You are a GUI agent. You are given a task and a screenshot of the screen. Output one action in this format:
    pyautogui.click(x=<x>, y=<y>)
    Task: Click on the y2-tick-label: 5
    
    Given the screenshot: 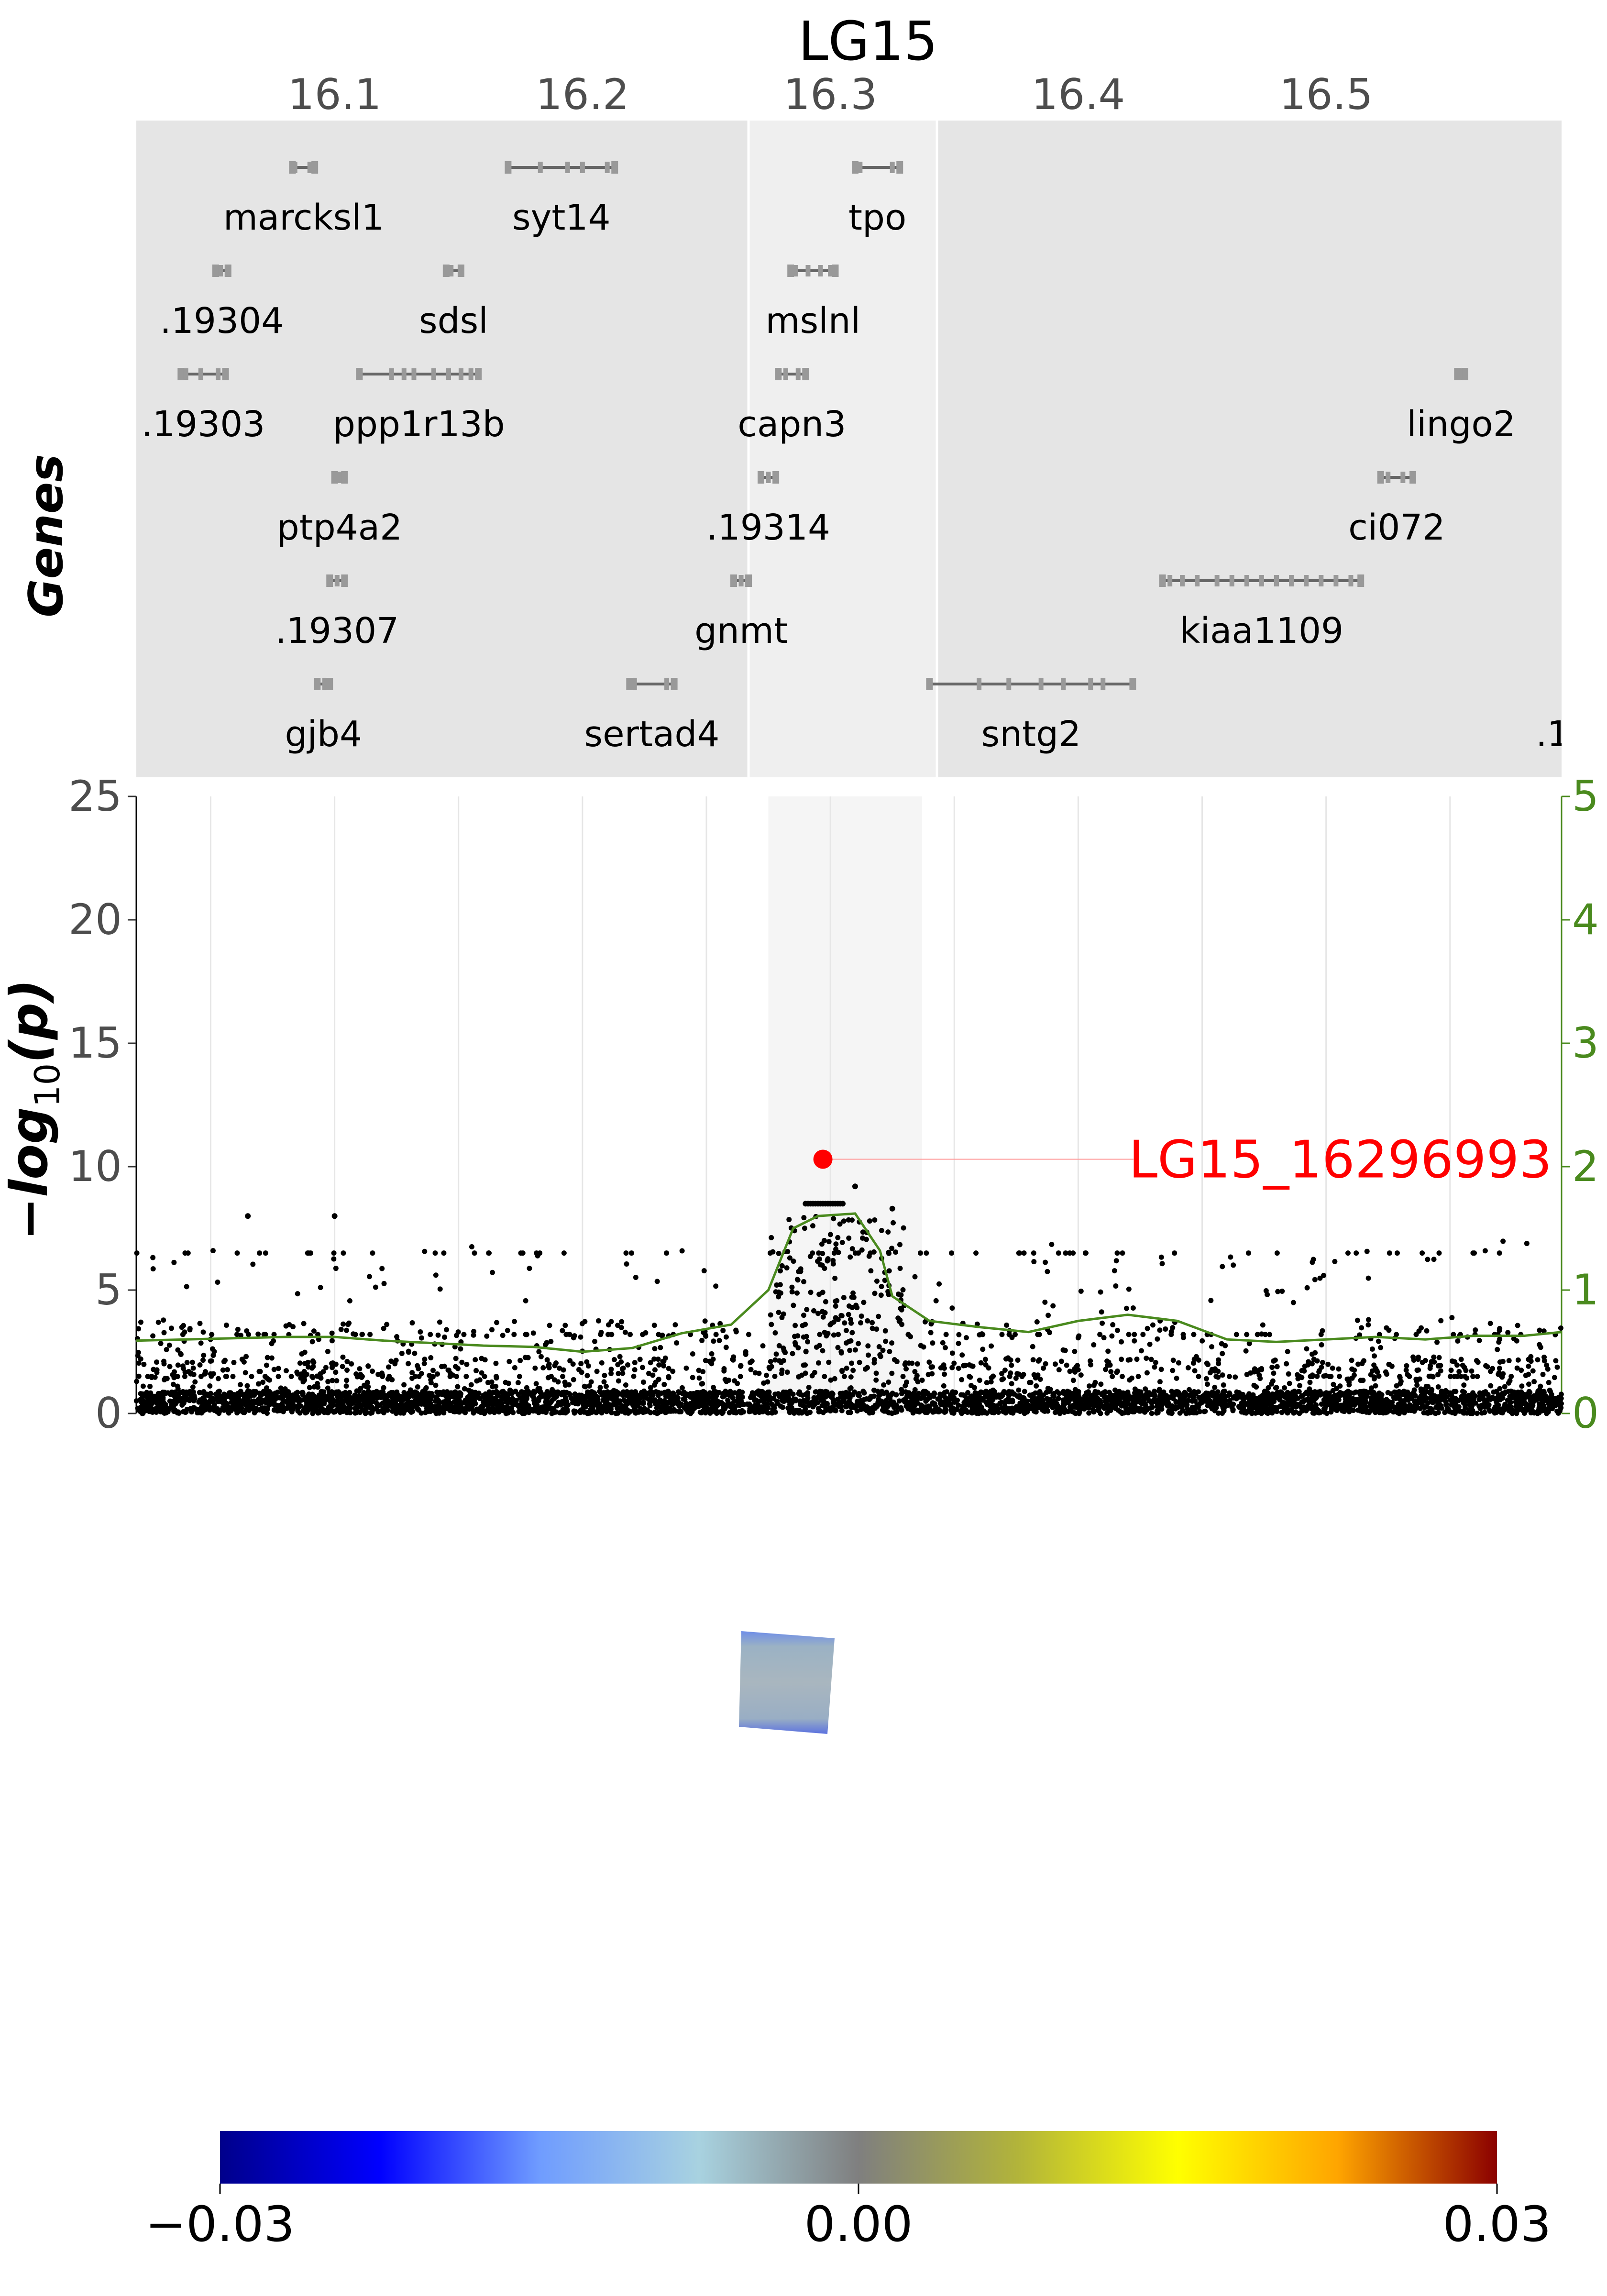 What is the action you would take?
    pyautogui.click(x=1585, y=796)
    